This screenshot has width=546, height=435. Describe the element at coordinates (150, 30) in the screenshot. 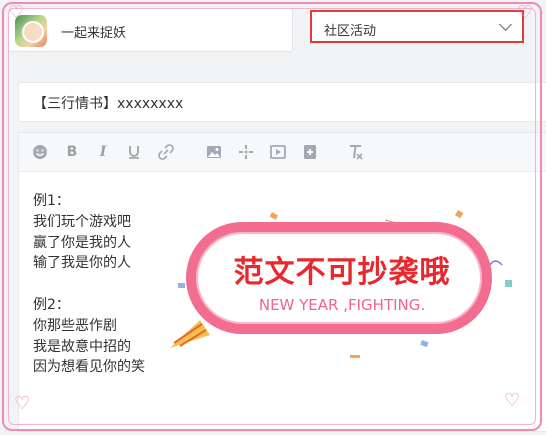

I see `game-selector: 一起来捉妖` at that location.